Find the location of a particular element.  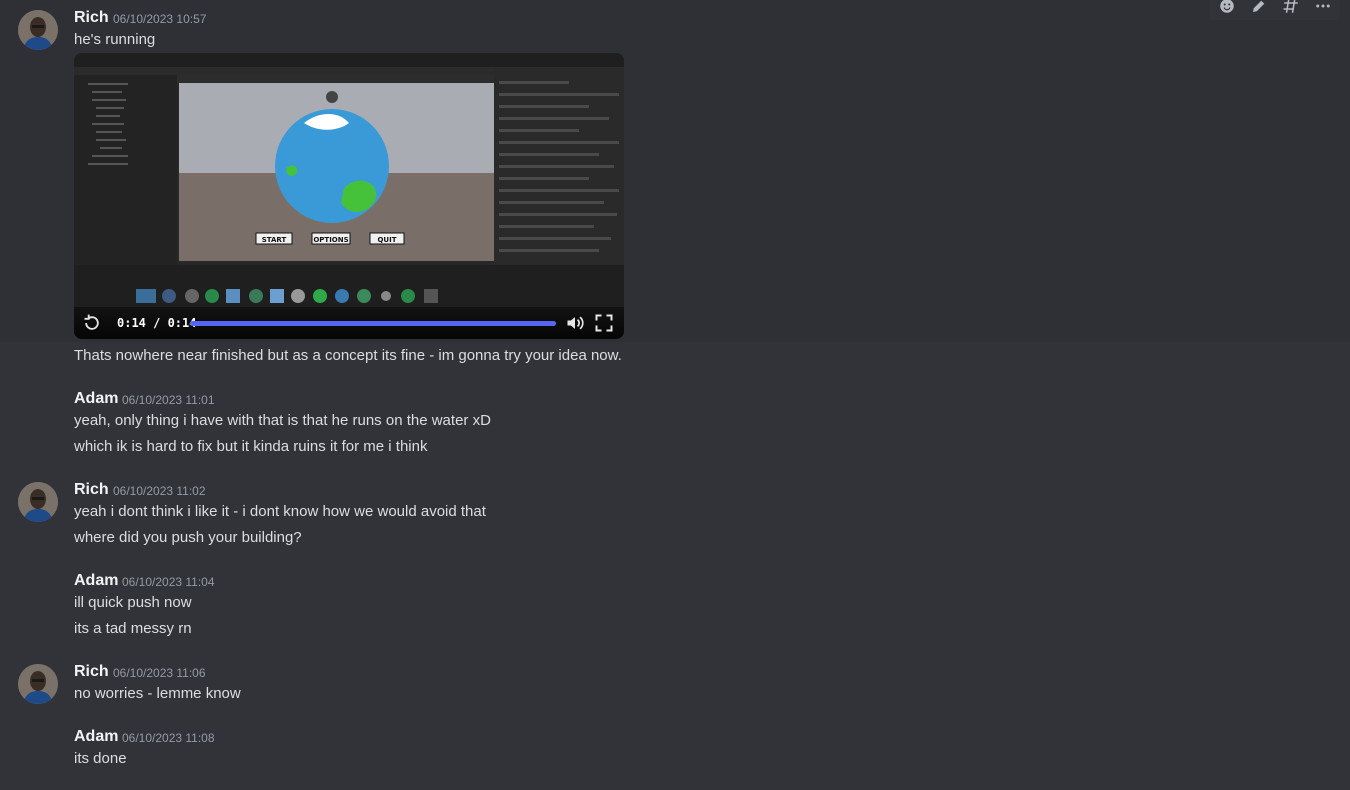

video-progress-fill is located at coordinates (373, 323).